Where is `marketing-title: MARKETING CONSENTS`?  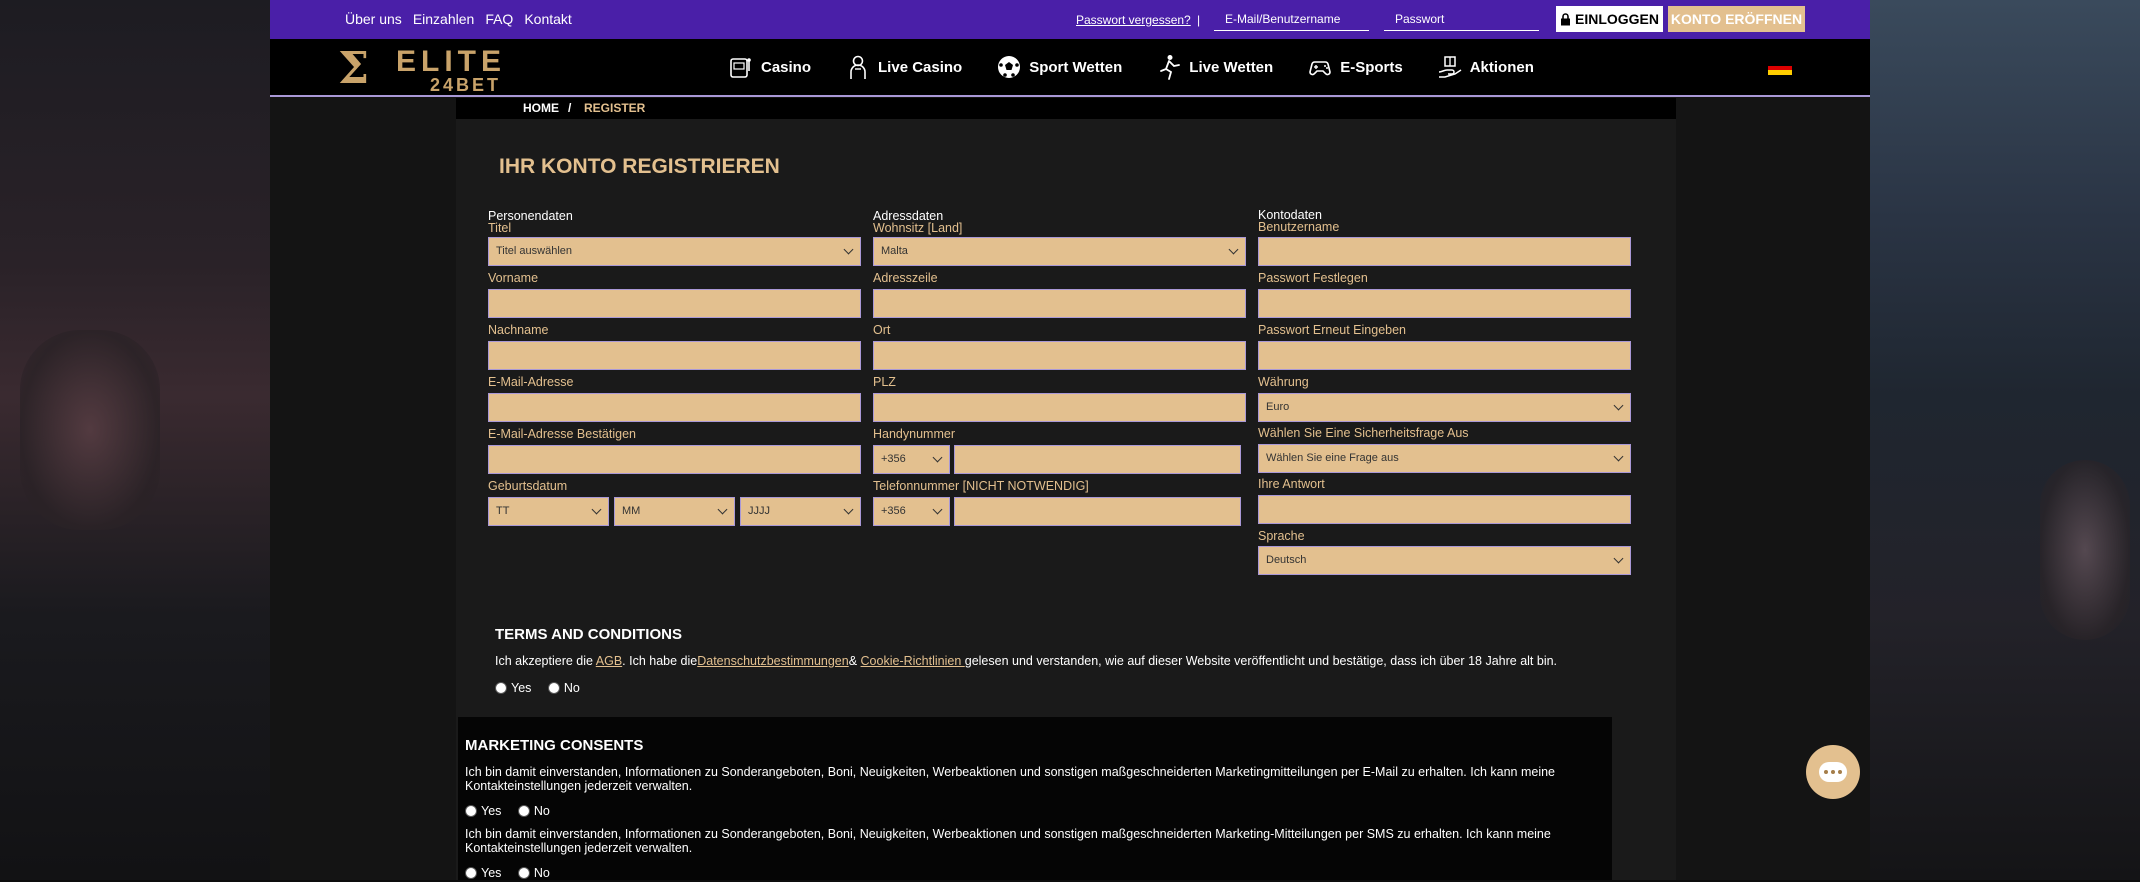
marketing-title: MARKETING CONSENTS is located at coordinates (1035, 745).